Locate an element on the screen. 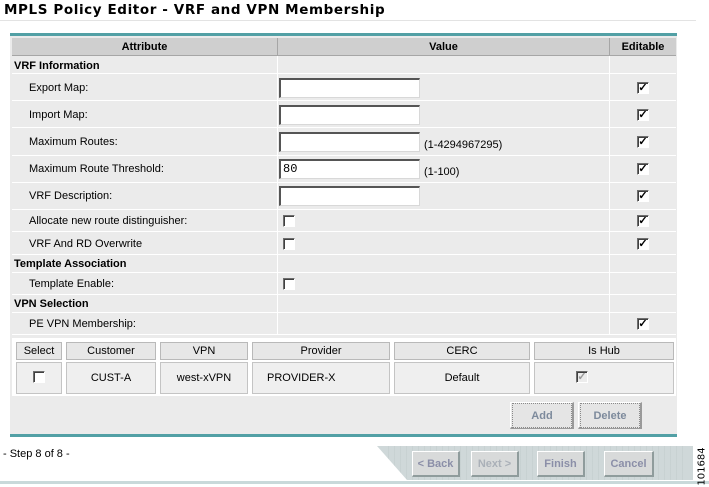 This screenshot has width=709, height=487. template-enable-label: Template Enable: is located at coordinates (71, 284).